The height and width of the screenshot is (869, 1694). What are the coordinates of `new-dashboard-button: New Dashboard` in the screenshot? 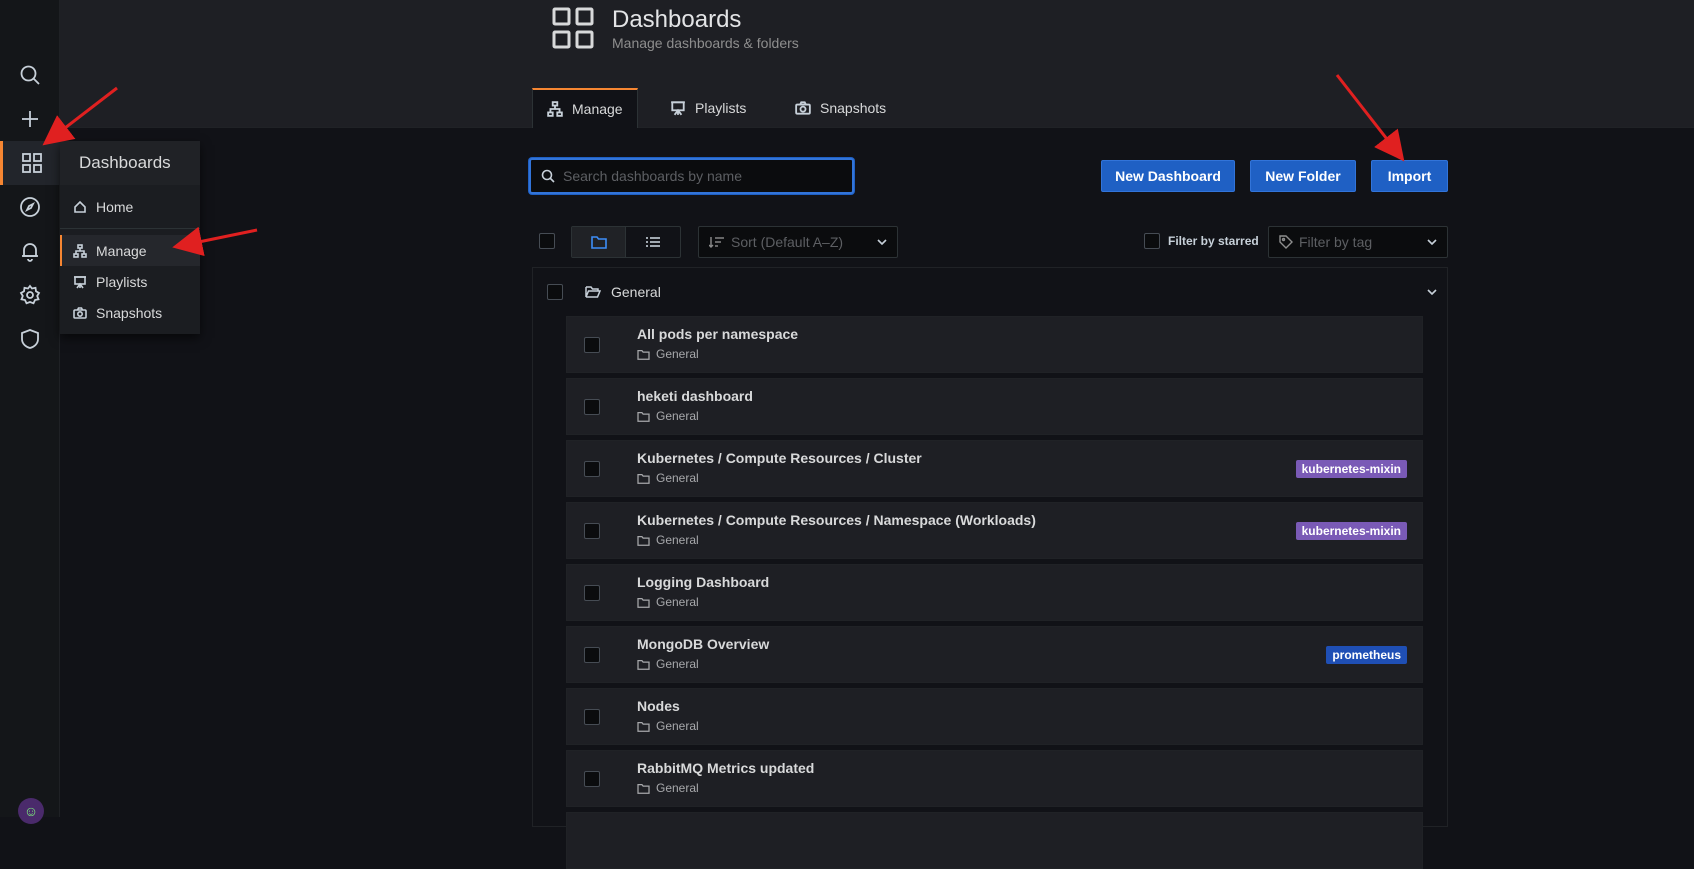 It's located at (1168, 176).